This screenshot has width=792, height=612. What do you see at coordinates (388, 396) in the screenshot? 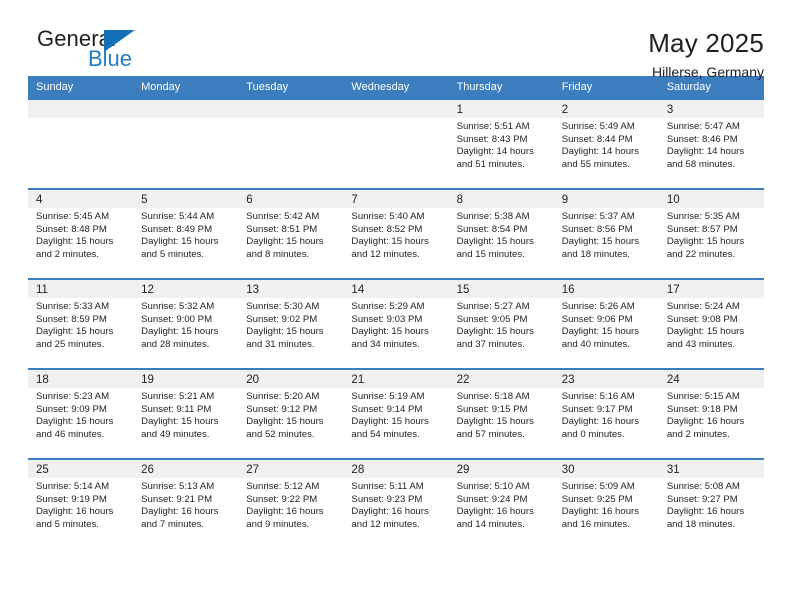
I see `sunrise-text: Sunrise: 5:19 AM` at bounding box center [388, 396].